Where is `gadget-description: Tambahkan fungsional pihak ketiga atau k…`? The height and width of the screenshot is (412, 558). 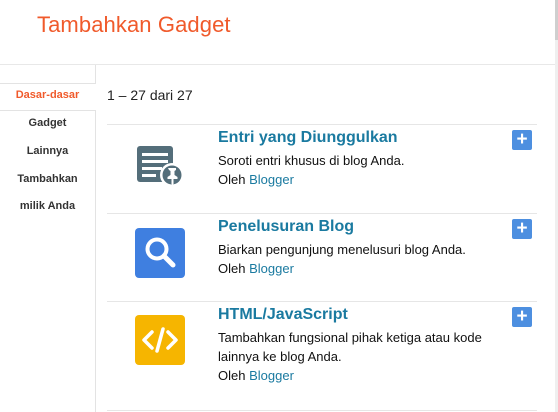 gadget-description: Tambahkan fungsional pihak ketiga atau k… is located at coordinates (364, 356).